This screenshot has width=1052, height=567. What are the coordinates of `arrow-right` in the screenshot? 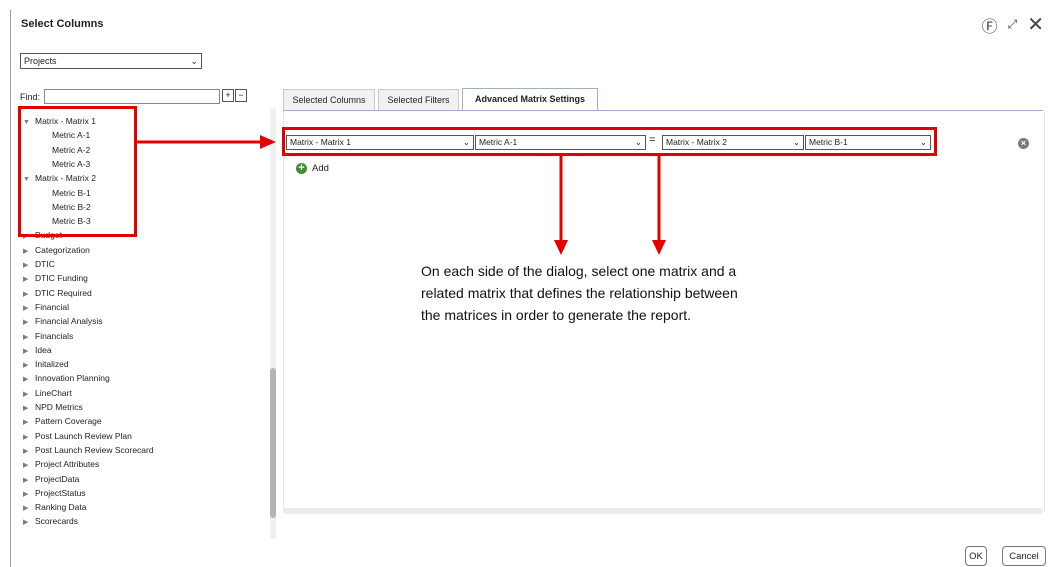 It's located at (206, 142).